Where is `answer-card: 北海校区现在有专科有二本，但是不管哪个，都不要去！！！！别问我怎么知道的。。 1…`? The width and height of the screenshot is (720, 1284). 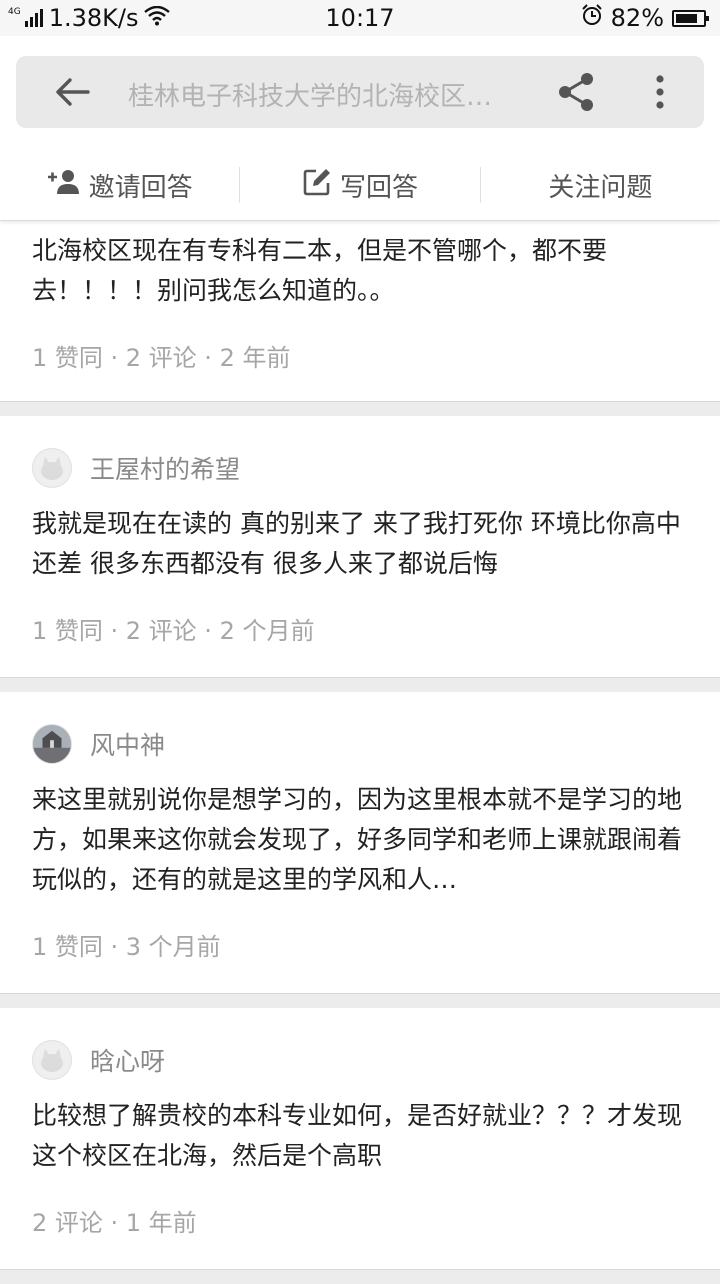
answer-card: 北海校区现在有专科有二本，但是不管哪个，都不要去！！！！别问我怎么知道的。。 1… is located at coordinates (360, 311).